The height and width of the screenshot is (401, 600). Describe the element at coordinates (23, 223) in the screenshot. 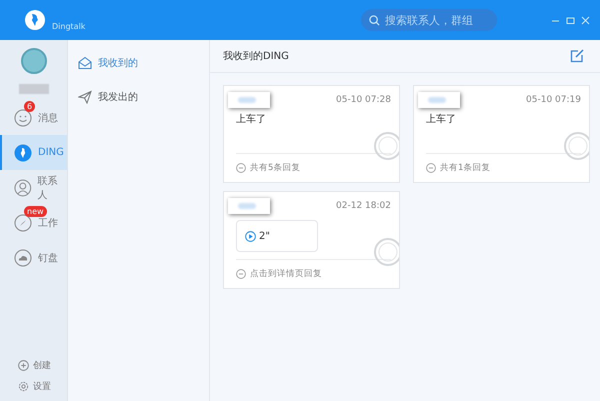

I see `compass-icon` at that location.